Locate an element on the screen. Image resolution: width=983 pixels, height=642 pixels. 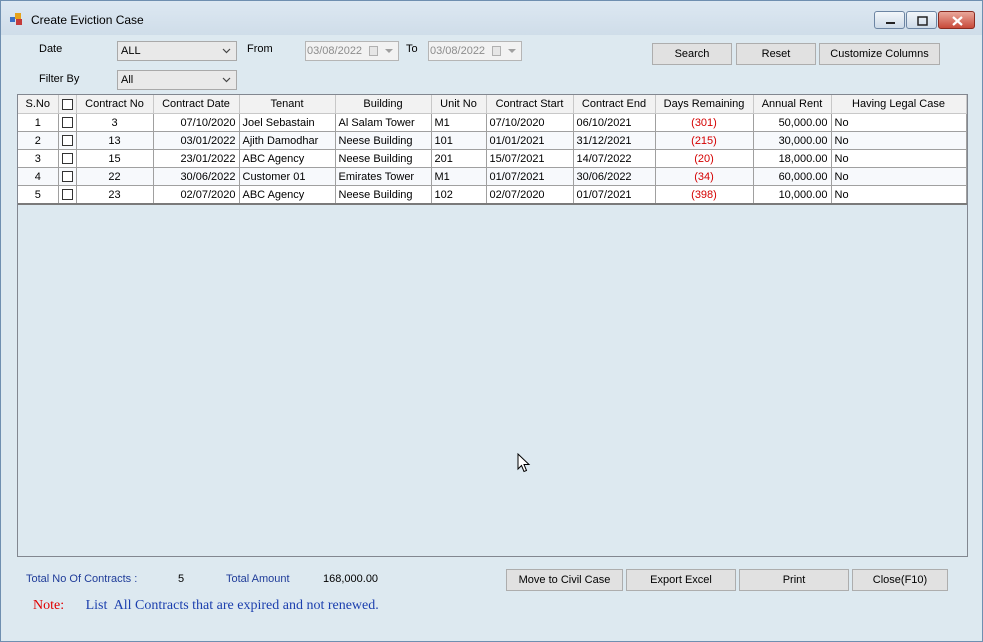
col-annual-rent: Annual Rent is located at coordinates (792, 104).